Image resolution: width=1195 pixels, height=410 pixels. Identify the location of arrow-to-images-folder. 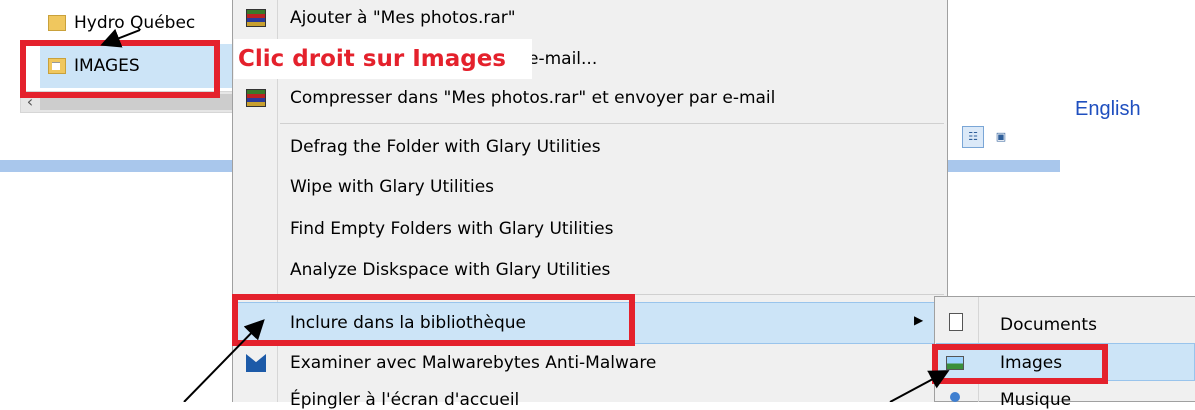
(120, 38).